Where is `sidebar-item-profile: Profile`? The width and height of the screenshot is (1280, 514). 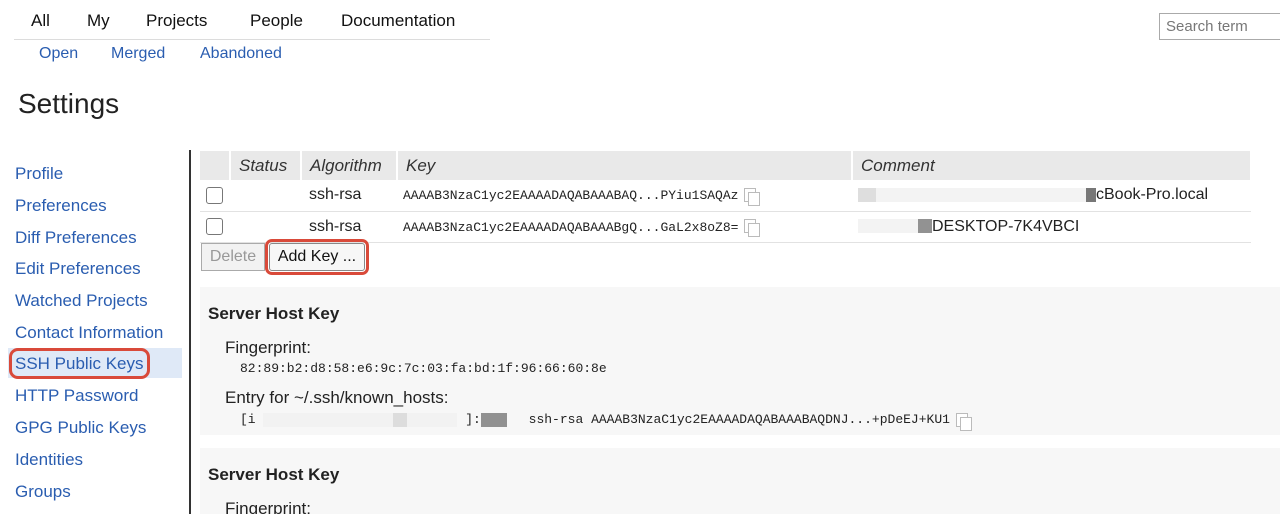 sidebar-item-profile: Profile is located at coordinates (95, 173).